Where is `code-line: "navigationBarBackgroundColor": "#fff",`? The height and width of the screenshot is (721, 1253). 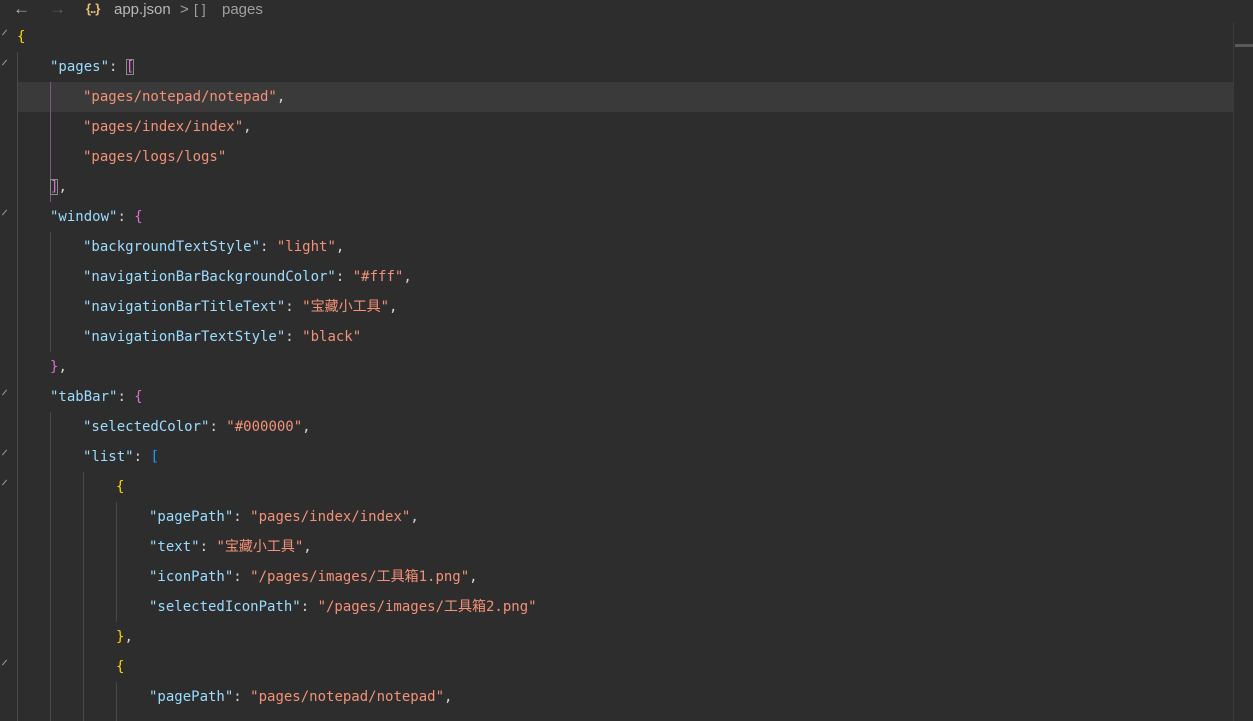
code-line: "navigationBarBackgroundColor": "#fff", is located at coordinates (247, 277).